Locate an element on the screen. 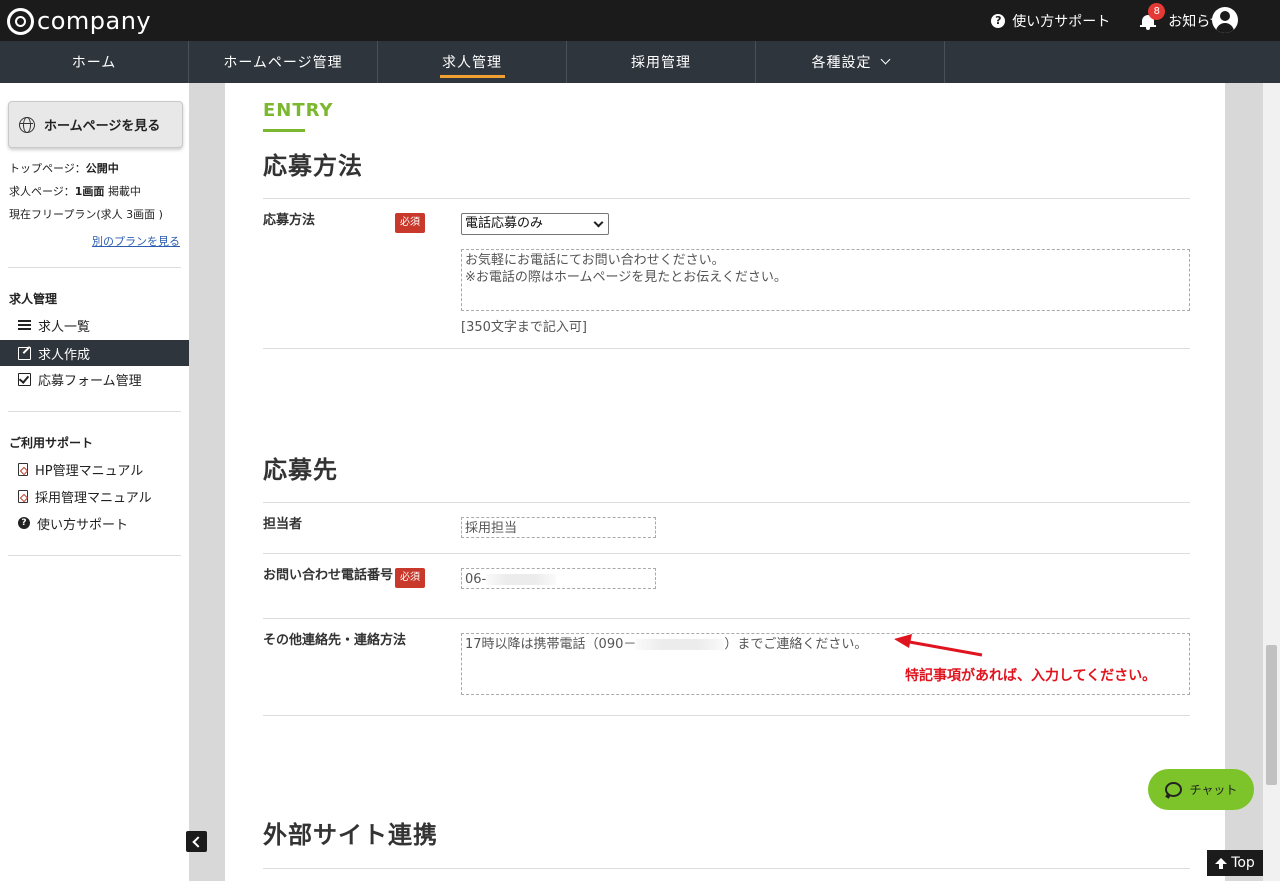 This screenshot has height=881, width=1280. page-scrollbar is located at coordinates (1271, 482).